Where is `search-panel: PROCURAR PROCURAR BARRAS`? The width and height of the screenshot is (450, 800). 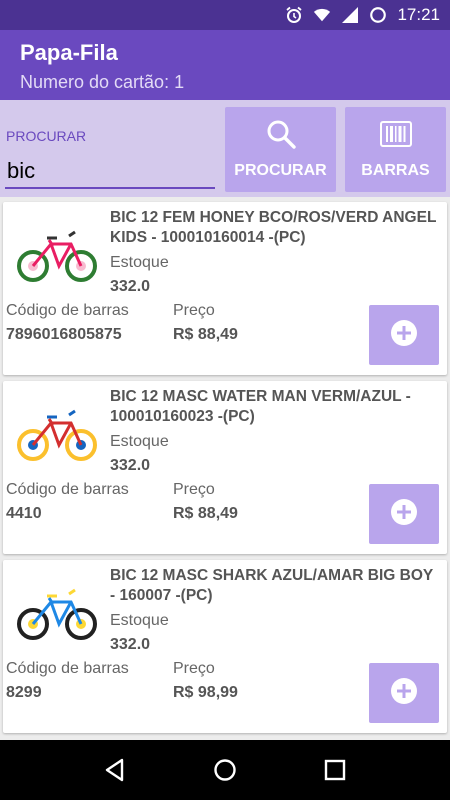 search-panel: PROCURAR PROCURAR BARRAS is located at coordinates (225, 148).